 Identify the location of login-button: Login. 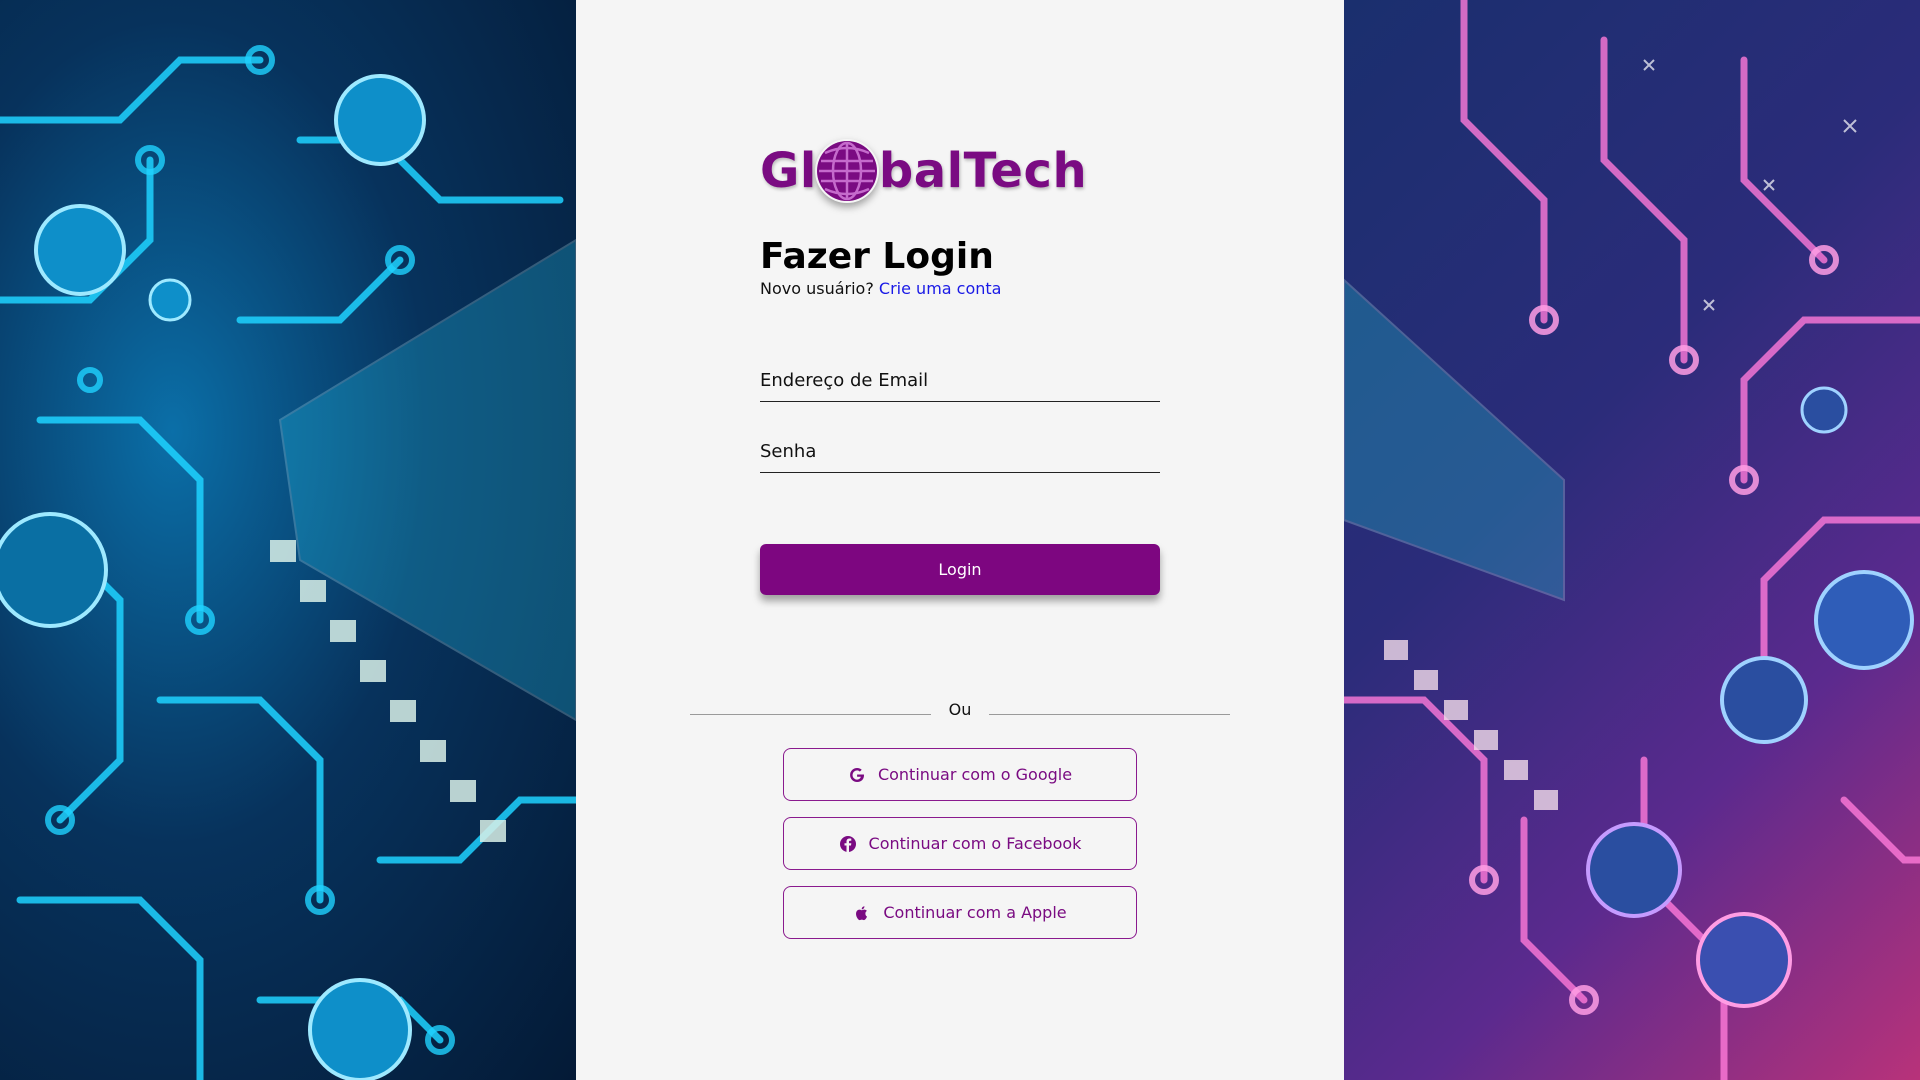
(960, 569).